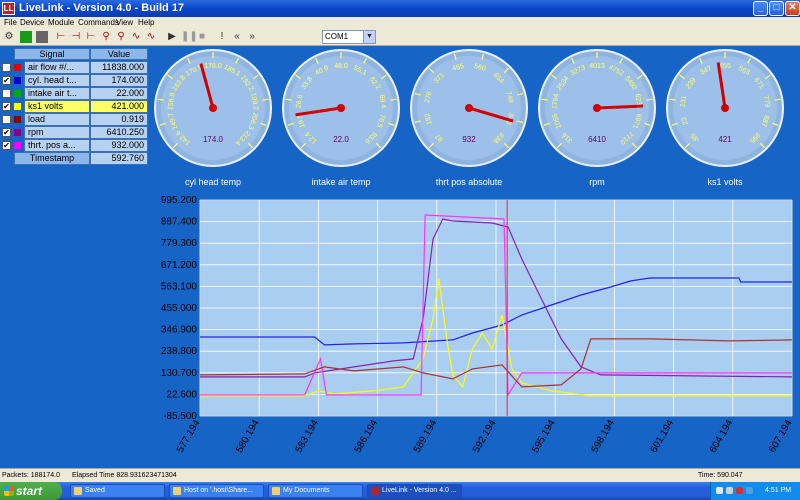  I want to click on taskbar-saved: Saved, so click(117, 491).